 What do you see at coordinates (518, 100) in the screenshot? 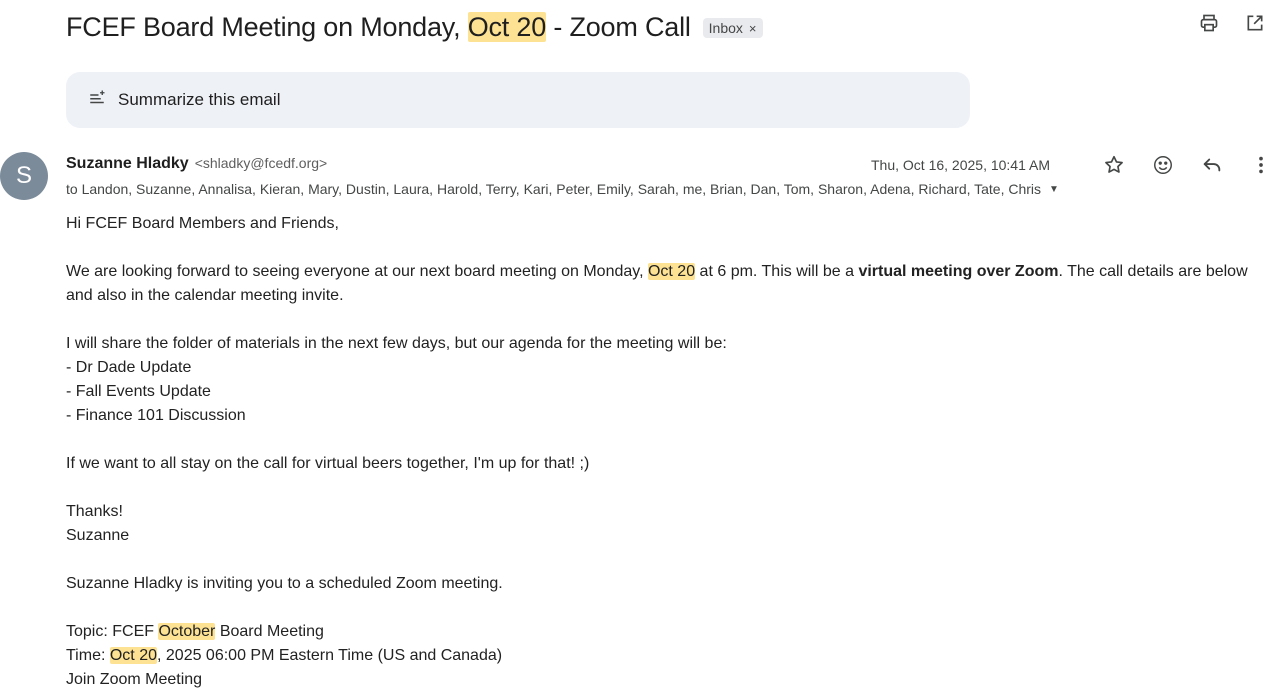
I see `summarize-email-button: Summarize this email` at bounding box center [518, 100].